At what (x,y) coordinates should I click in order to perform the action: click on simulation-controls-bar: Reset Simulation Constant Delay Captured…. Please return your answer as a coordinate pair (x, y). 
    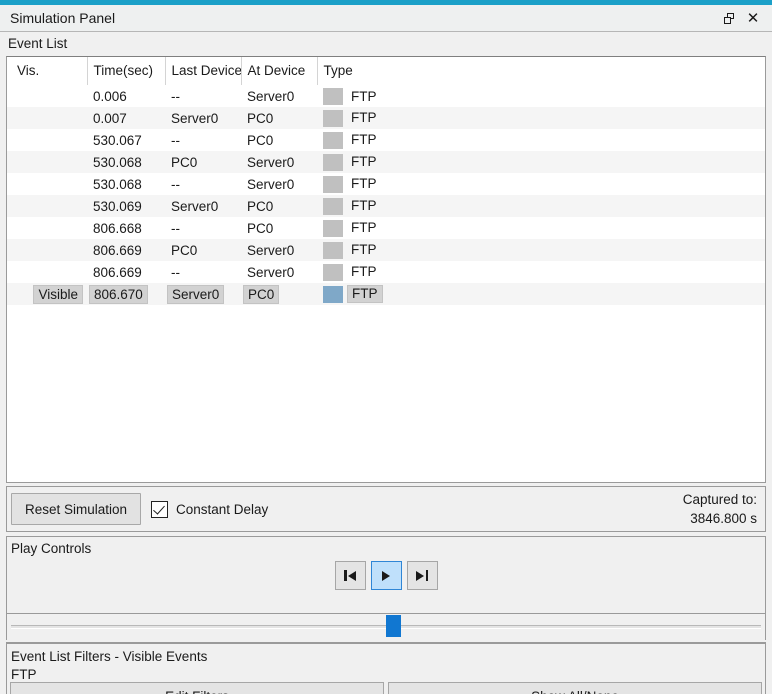
    Looking at the image, I should click on (386, 509).